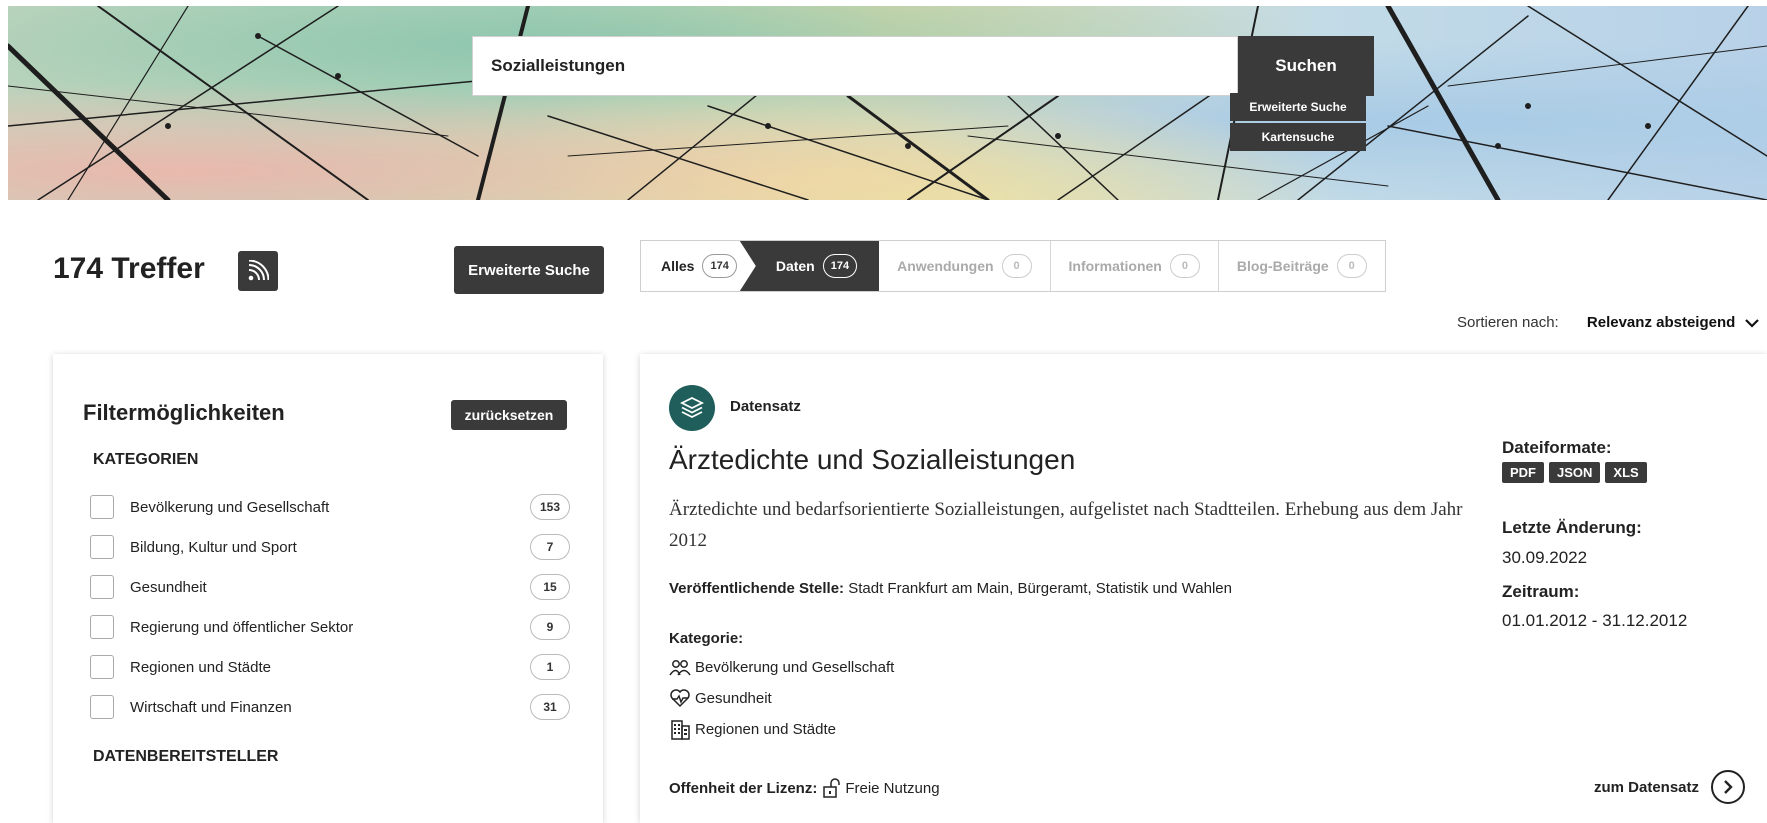 The width and height of the screenshot is (1767, 823). I want to click on dataset-title: Ärztedichte und Sozialleistungen, so click(872, 460).